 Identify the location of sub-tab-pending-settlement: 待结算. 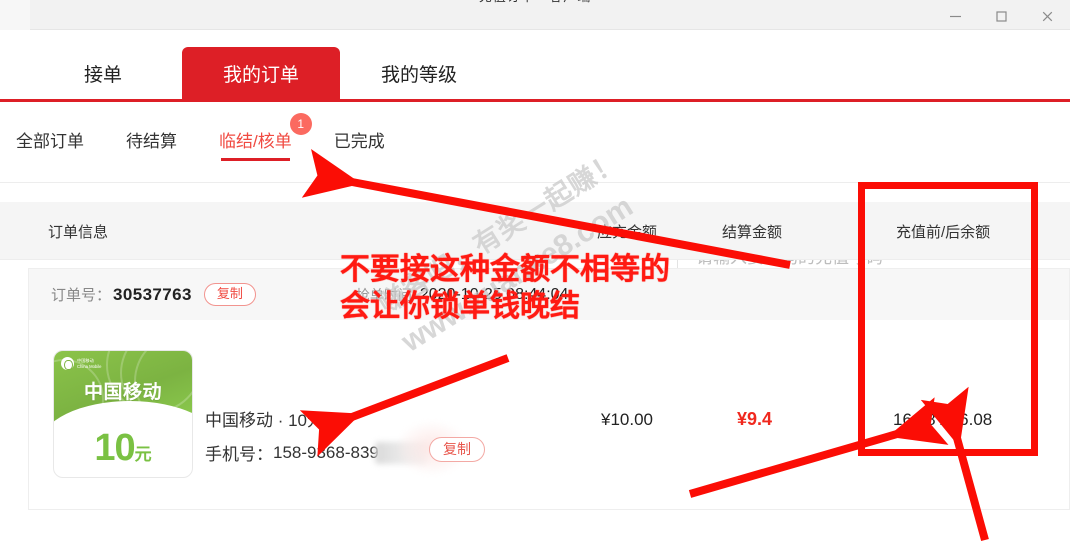
(151, 144).